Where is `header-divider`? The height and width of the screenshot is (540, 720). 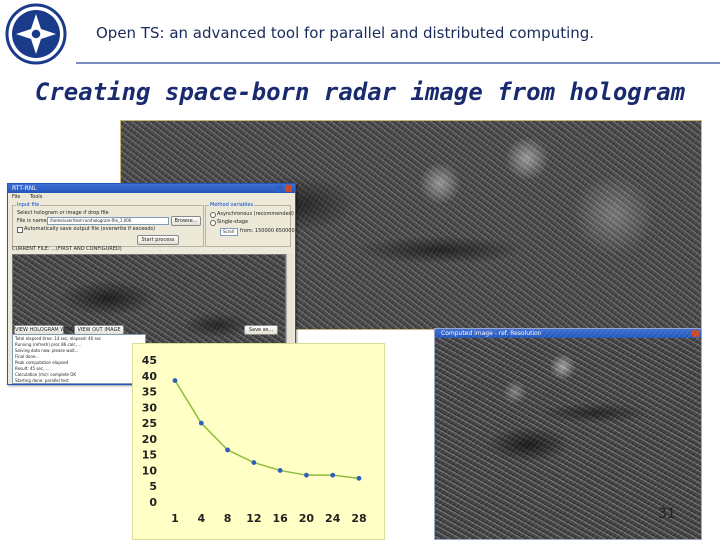 header-divider is located at coordinates (398, 63).